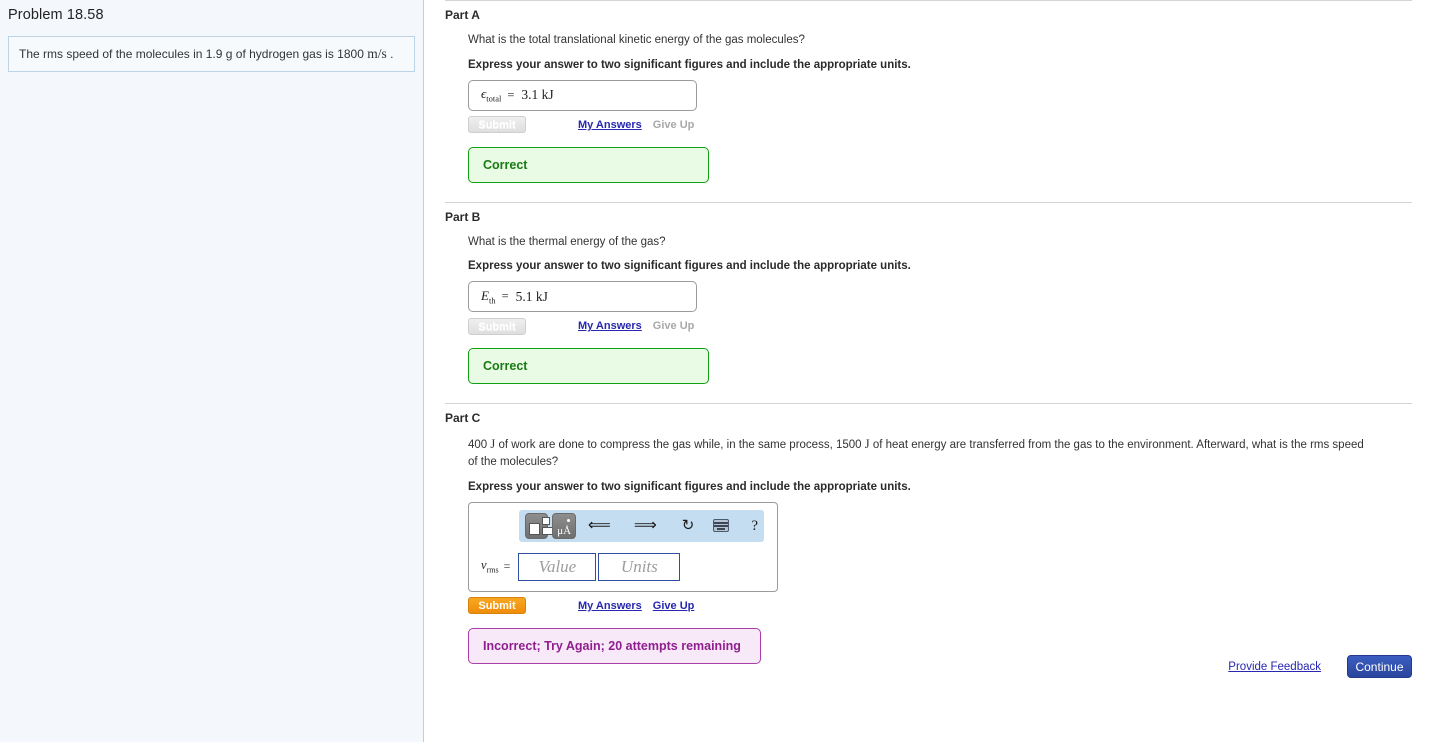 The width and height of the screenshot is (1432, 742). Describe the element at coordinates (674, 606) in the screenshot. I see `part-c-give-up-link: Give Up` at that location.